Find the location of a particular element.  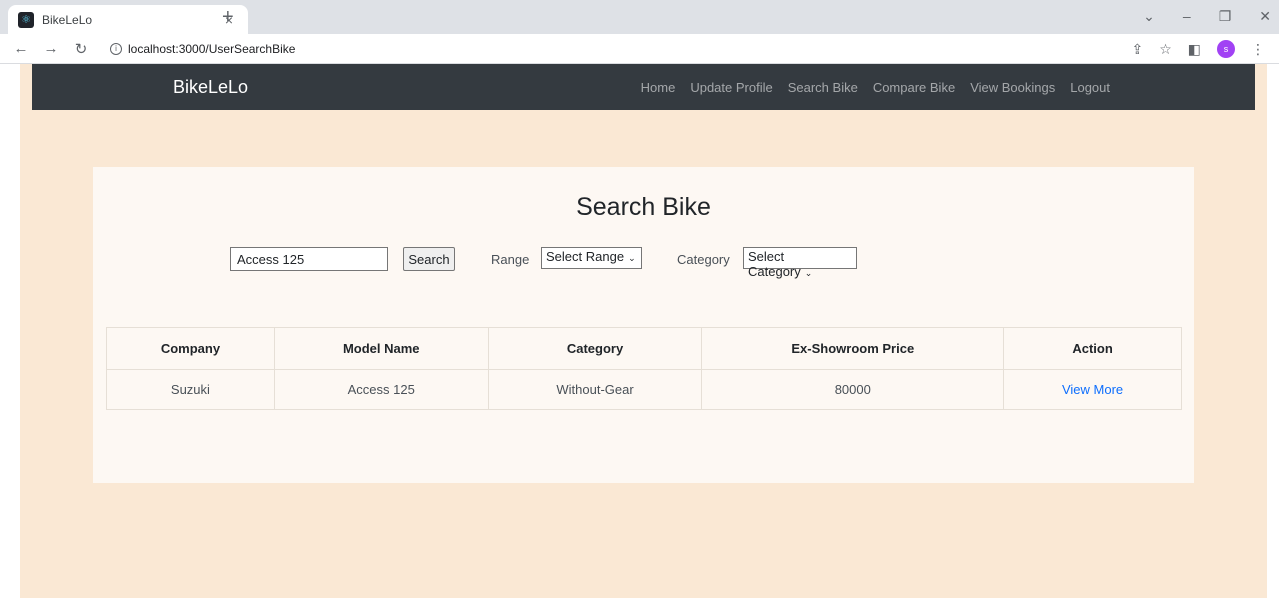

back-icon: ← is located at coordinates (21, 48).